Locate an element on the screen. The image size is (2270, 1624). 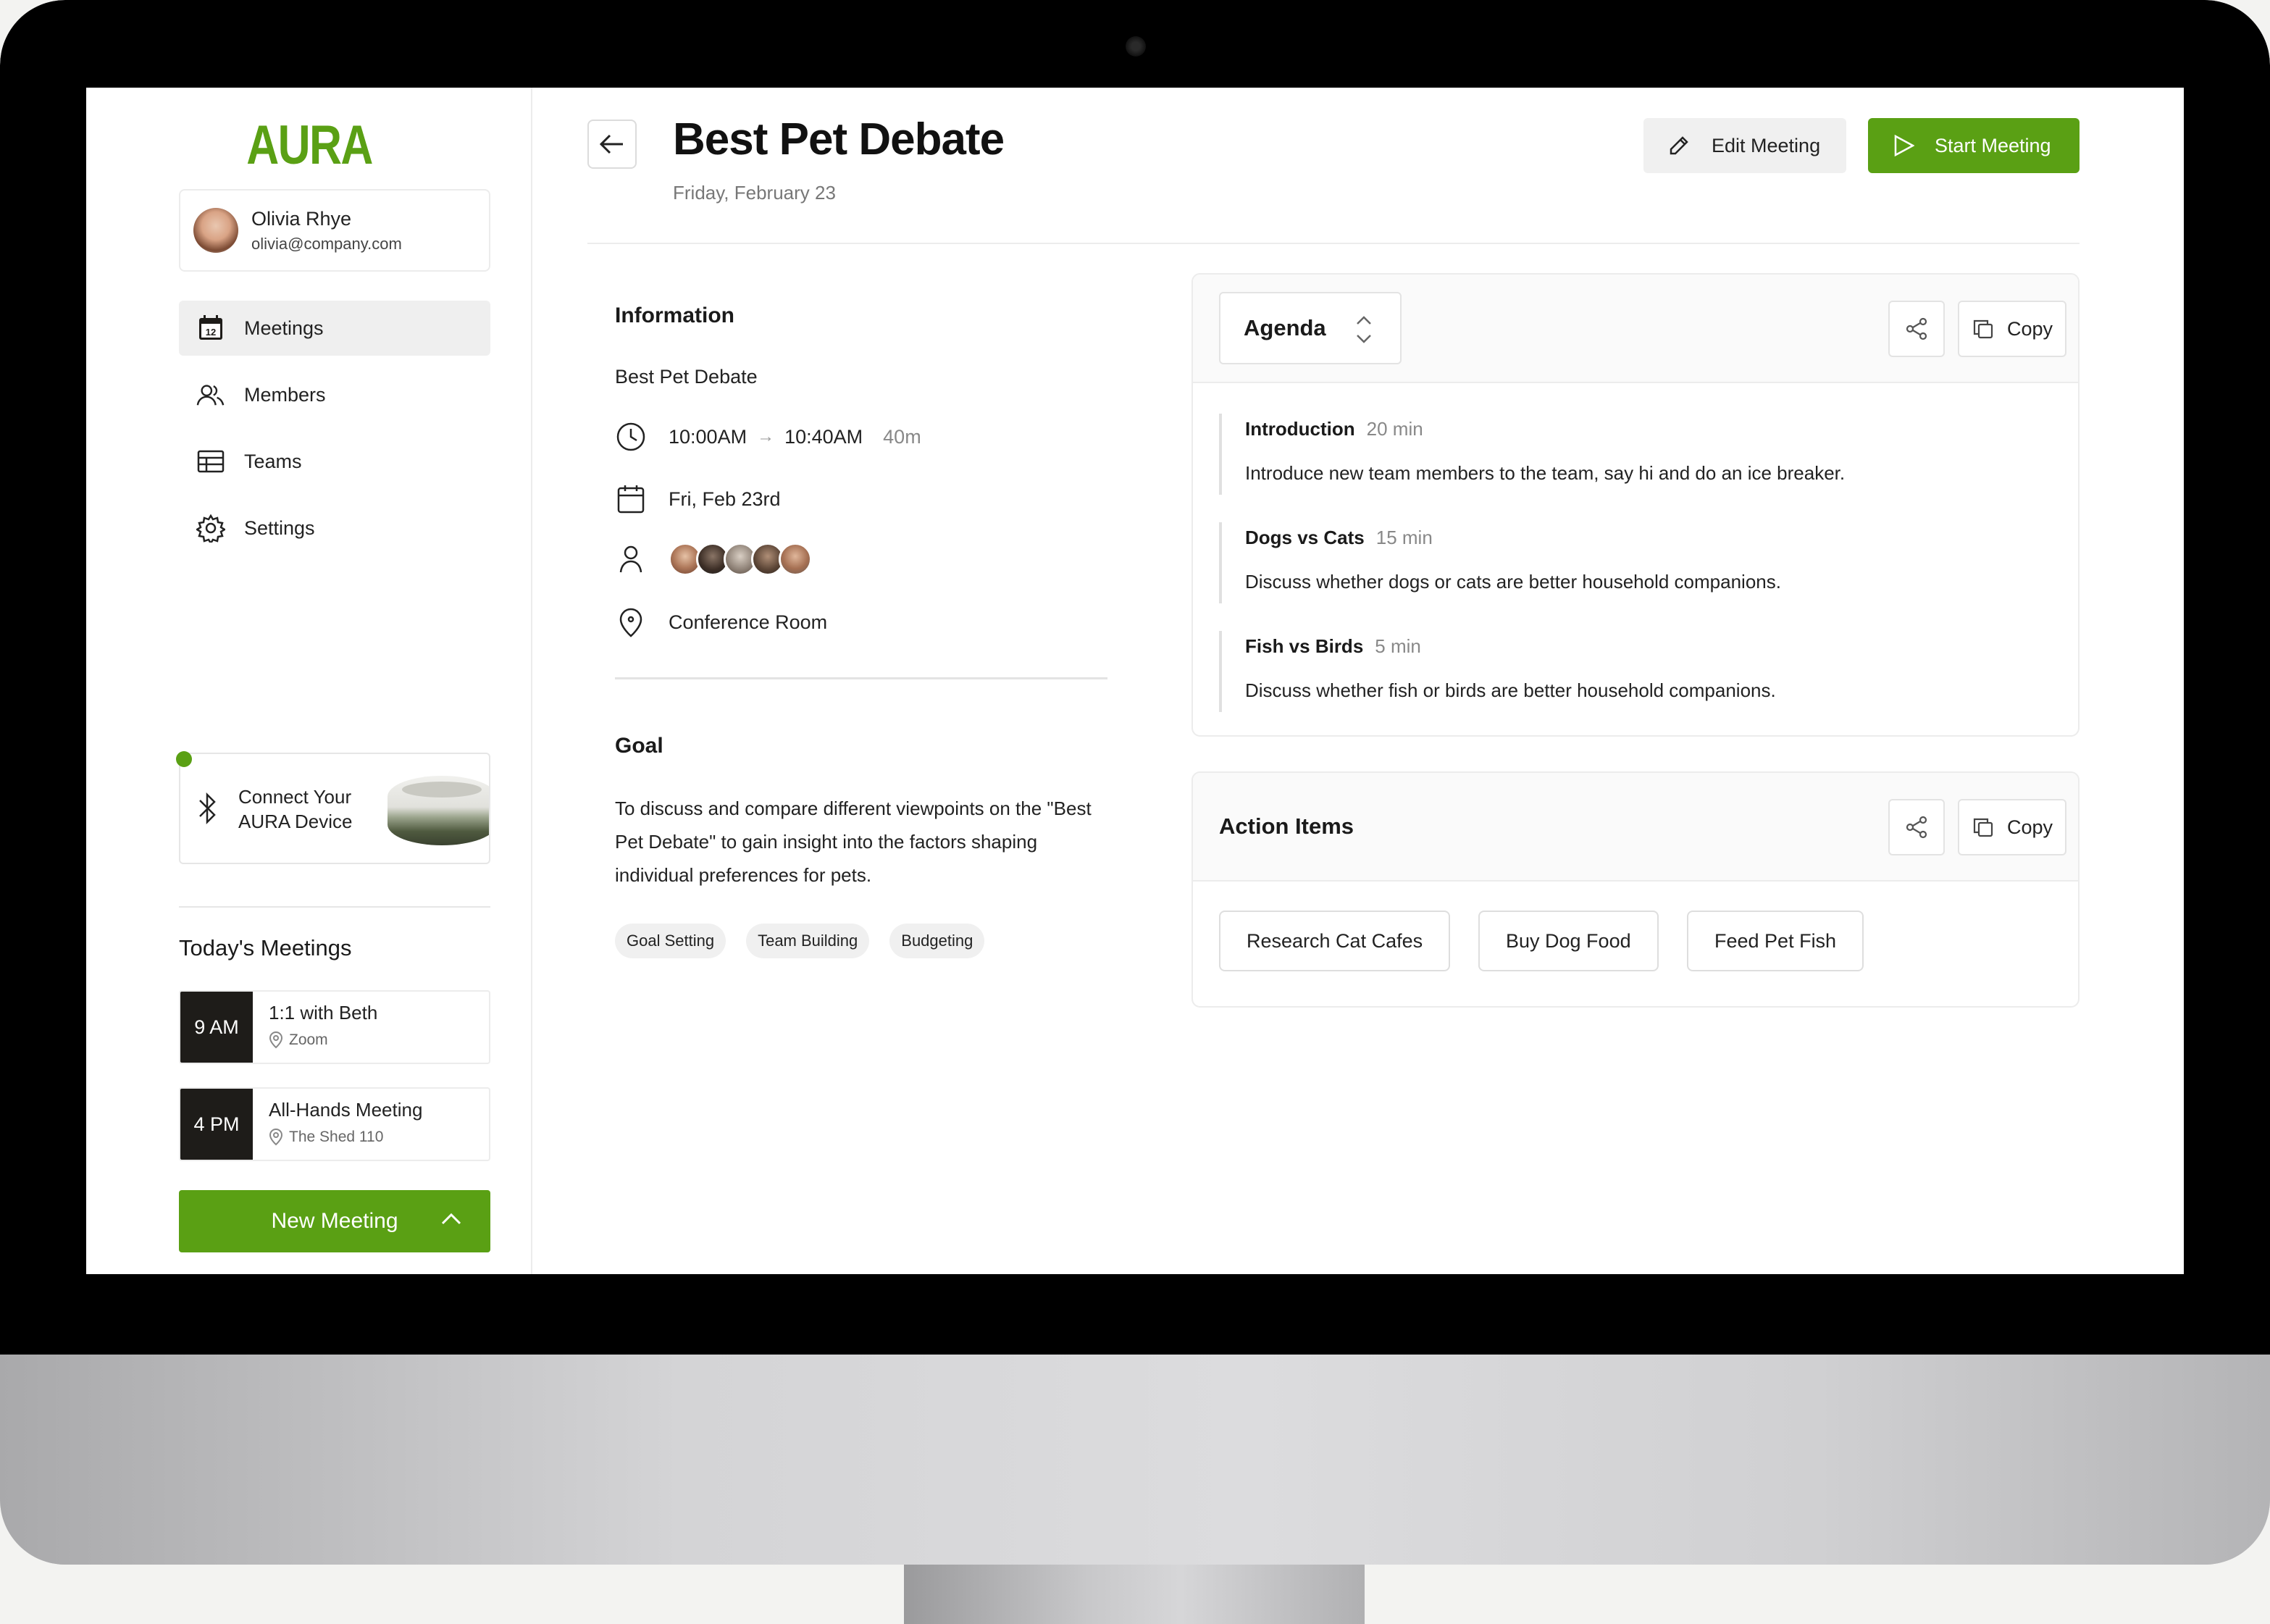
agenda-item-title: Fish vs Birds is located at coordinates (1304, 646).